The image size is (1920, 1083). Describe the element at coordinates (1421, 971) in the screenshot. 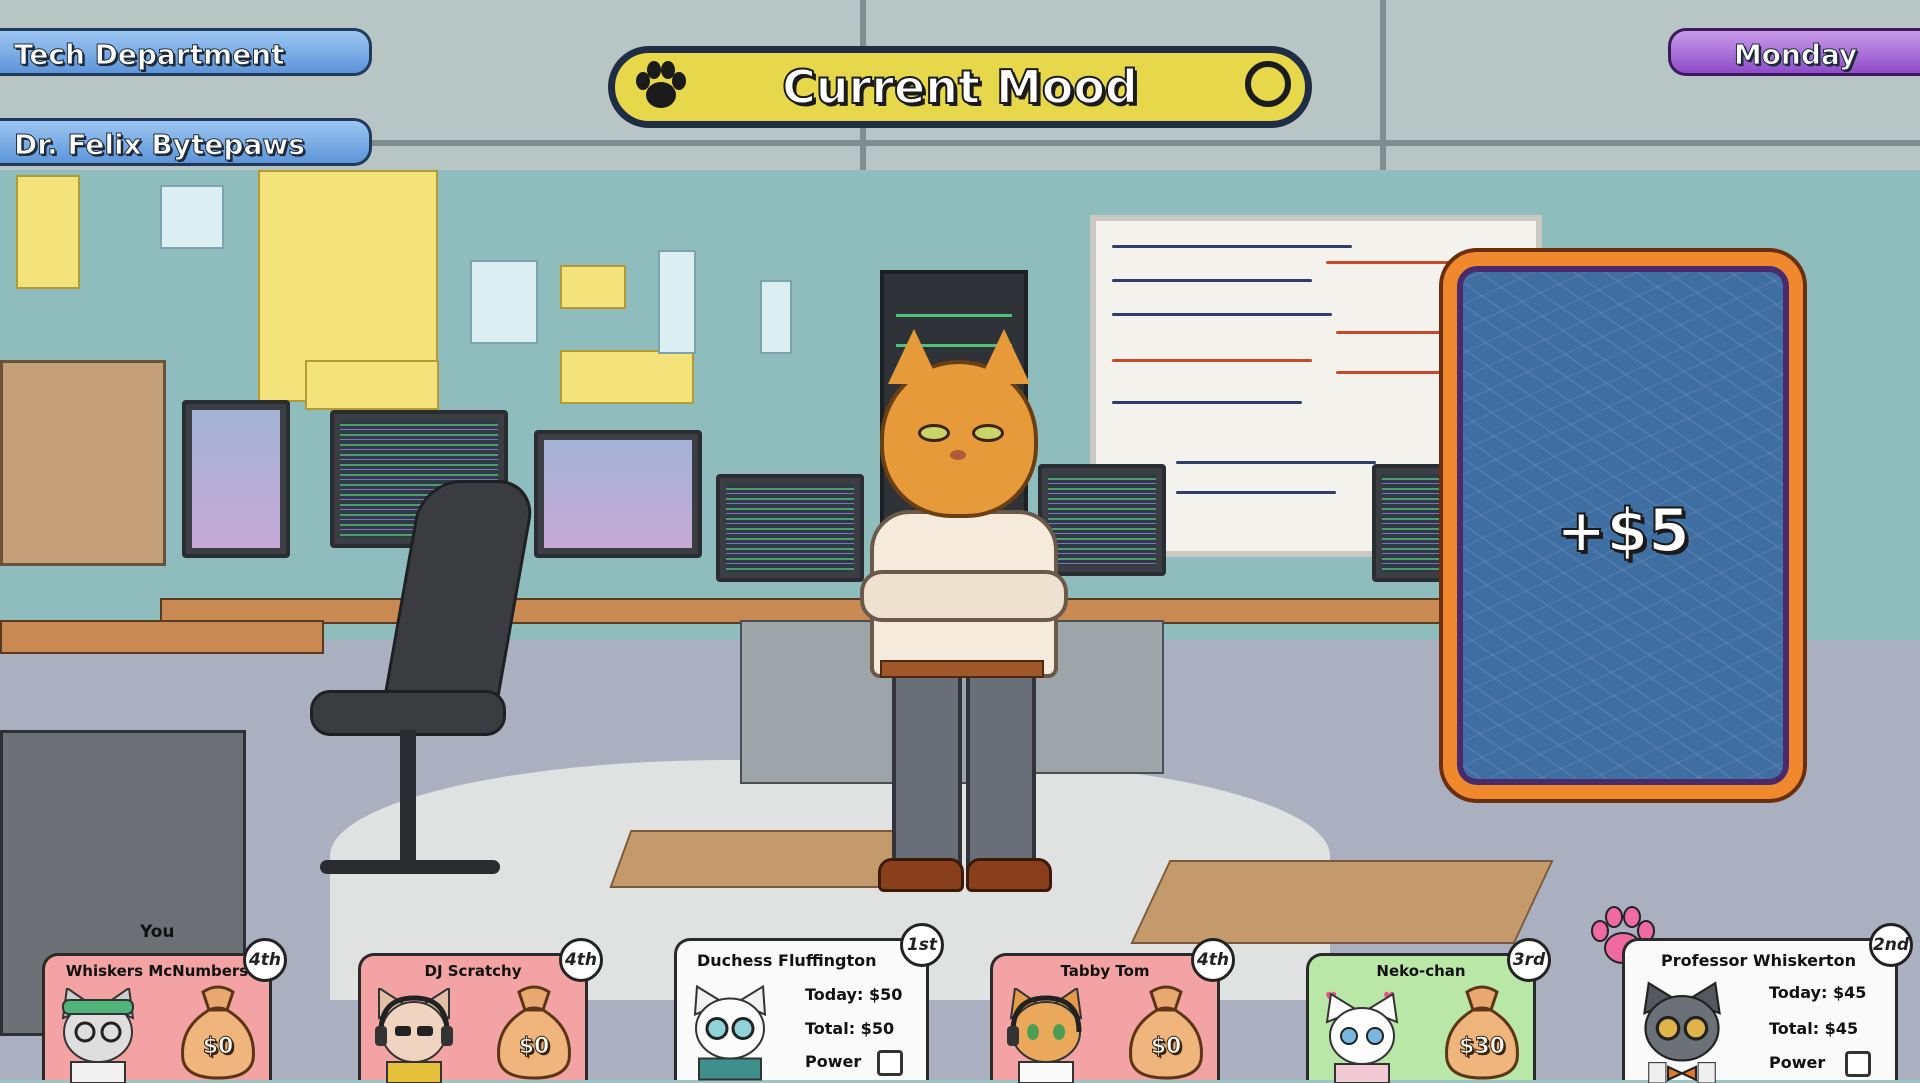

I see `player-name: Neko-chan` at that location.